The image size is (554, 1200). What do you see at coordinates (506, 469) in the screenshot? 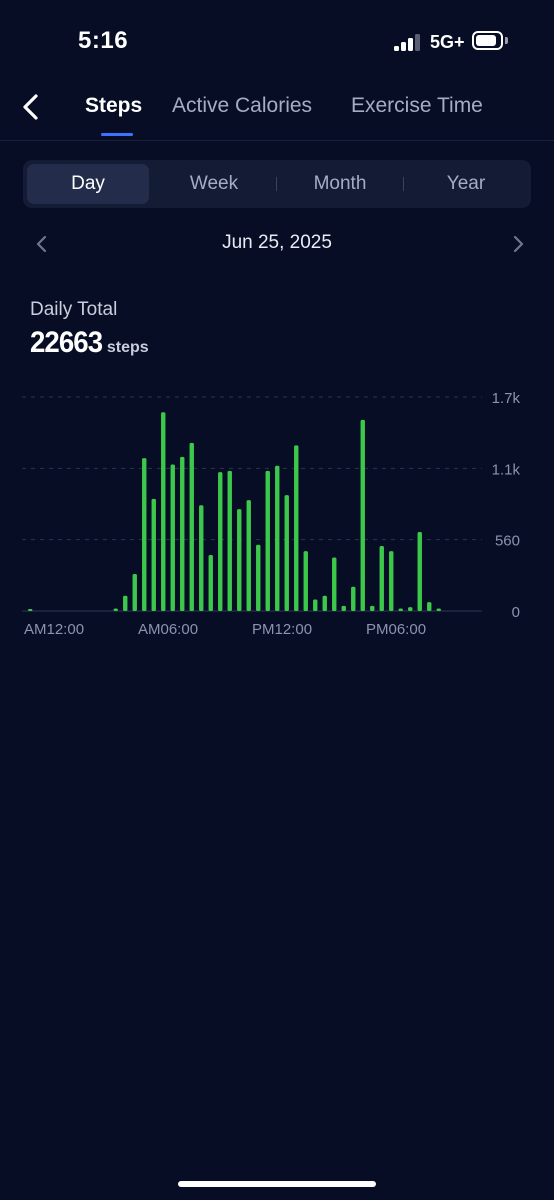
I see `y-tick-label: 1.1k` at bounding box center [506, 469].